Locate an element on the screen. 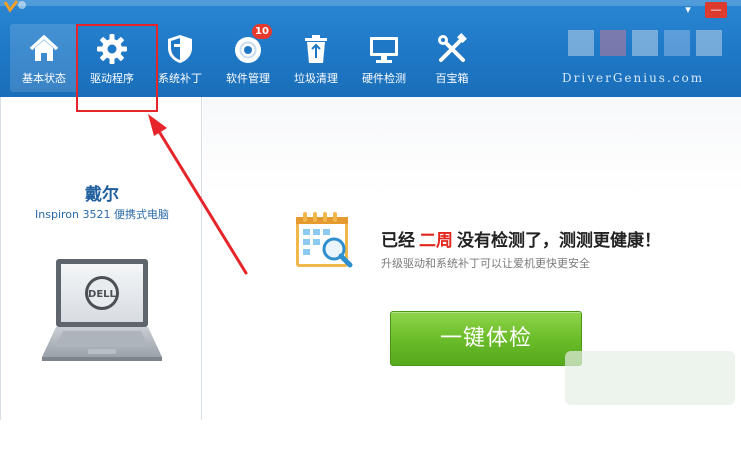 The height and width of the screenshot is (450, 741). toolbar-item-label: 基本状态 is located at coordinates (44, 78).